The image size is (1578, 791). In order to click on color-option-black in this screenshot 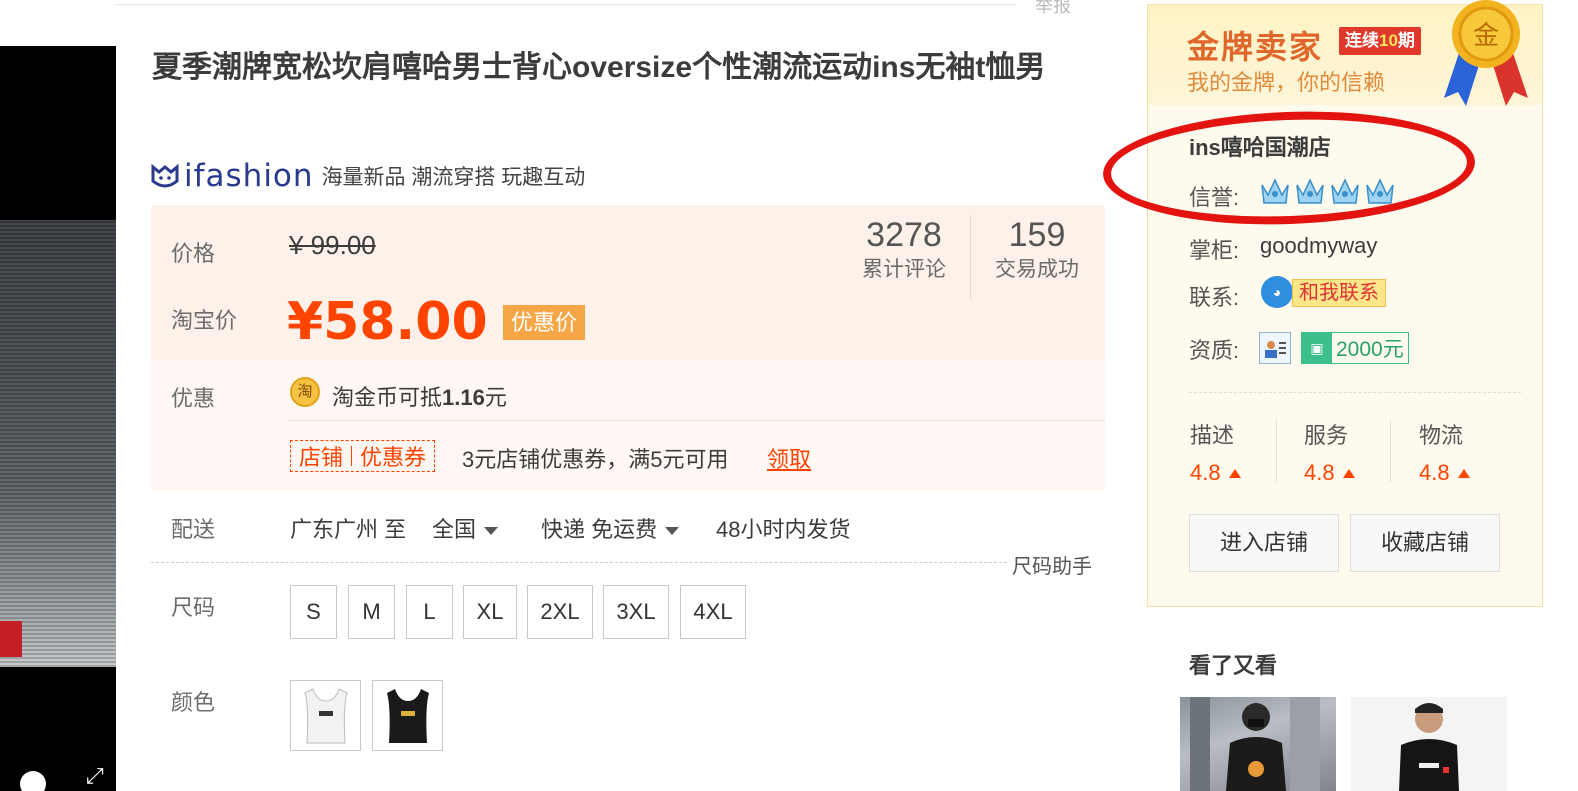, I will do `click(407, 715)`.